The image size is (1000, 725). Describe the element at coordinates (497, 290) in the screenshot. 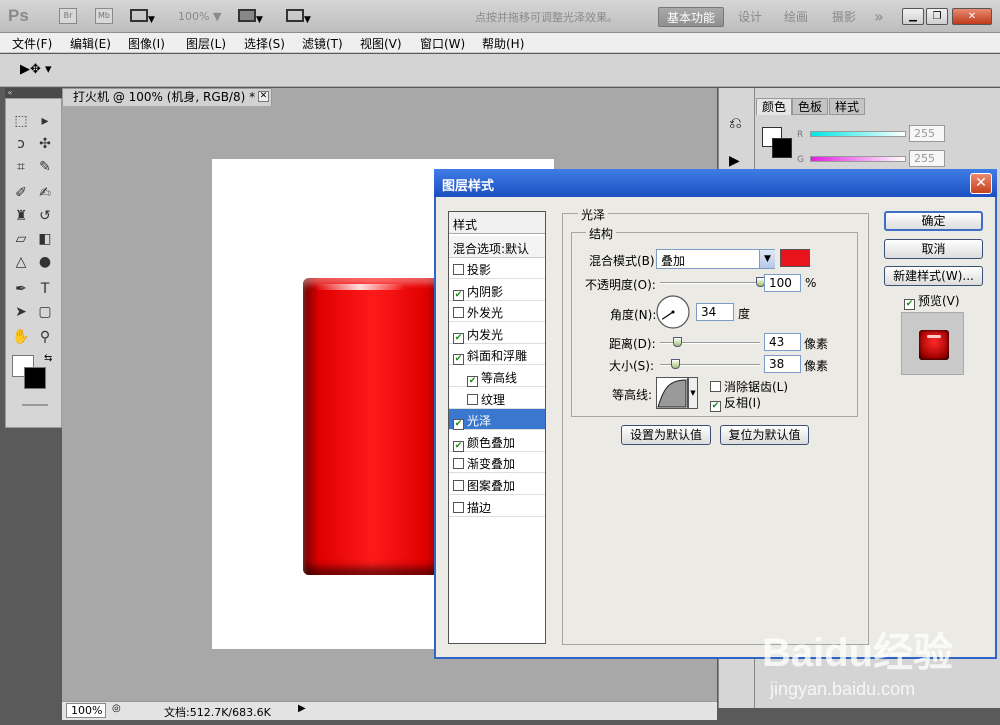

I see `effect-item: ✔ 内阴影` at that location.